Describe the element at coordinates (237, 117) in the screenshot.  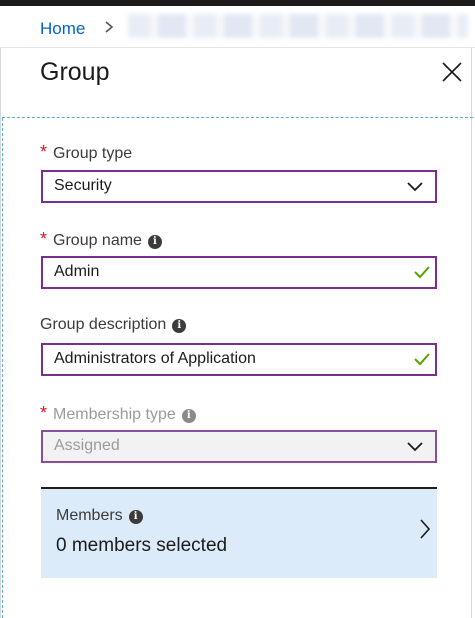
I see `header-divider` at that location.